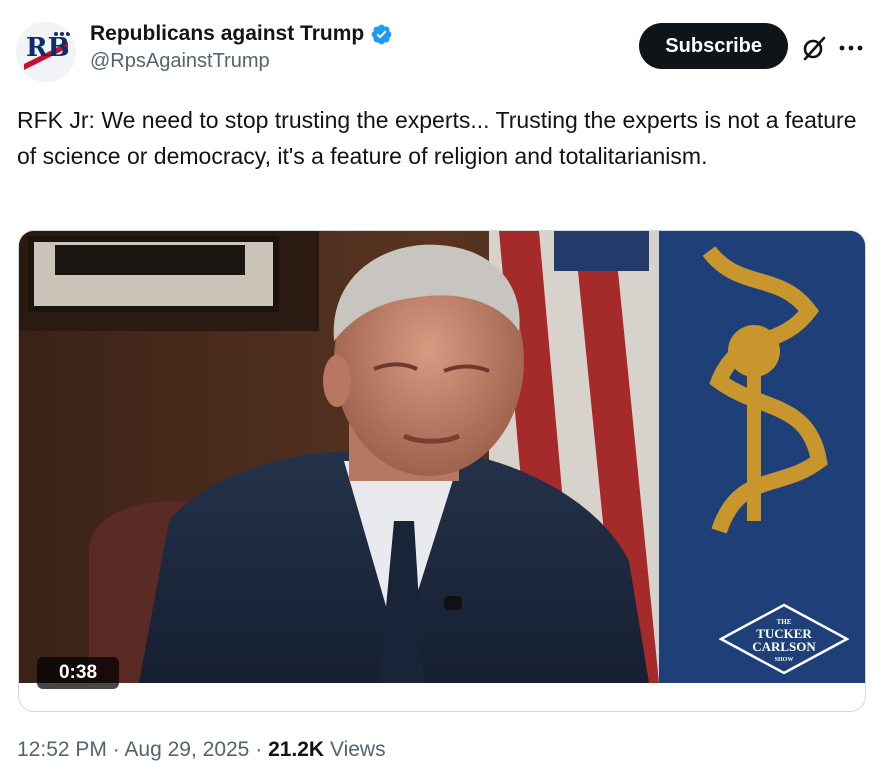  Describe the element at coordinates (296, 749) in the screenshot. I see `views-count: 21.2K` at that location.